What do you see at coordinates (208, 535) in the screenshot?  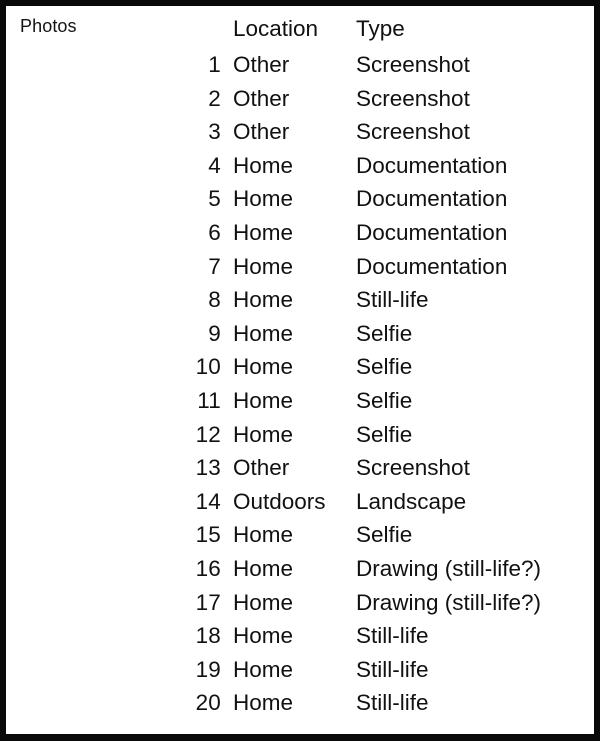 I see `cell-index: 15` at bounding box center [208, 535].